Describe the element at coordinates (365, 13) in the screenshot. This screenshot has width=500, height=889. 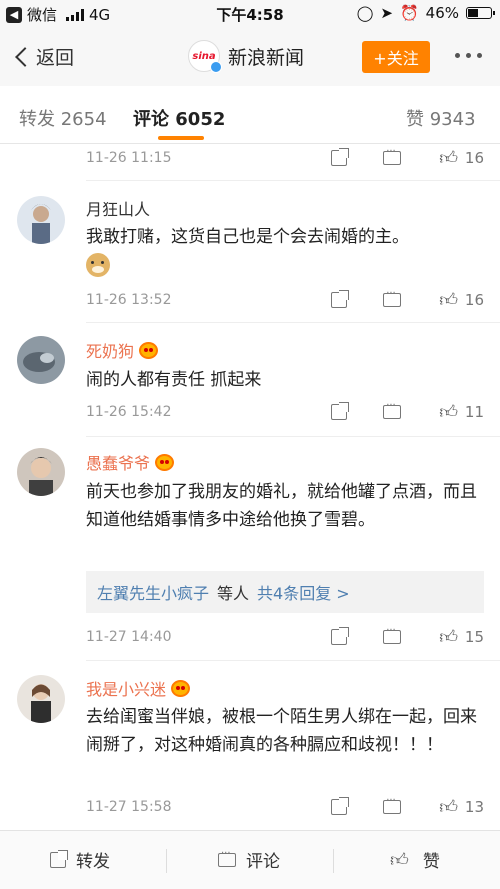
I see `orientation-lock-icon: ◯` at that location.